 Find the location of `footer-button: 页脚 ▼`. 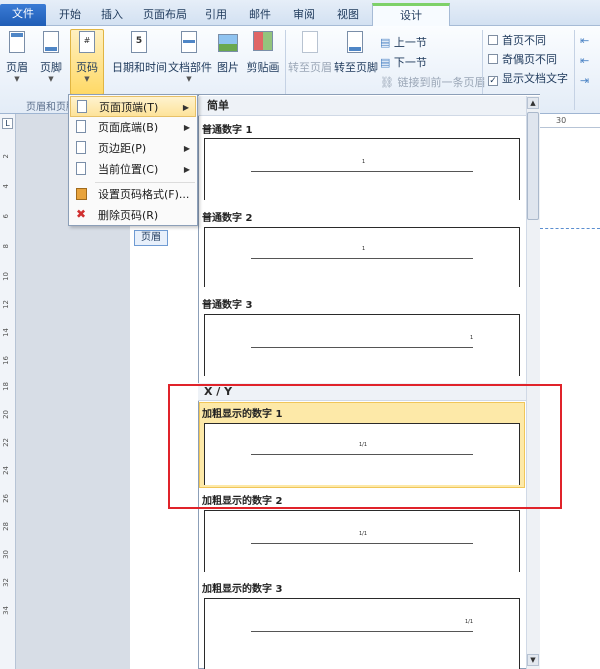

footer-button: 页脚 ▼ is located at coordinates (51, 56).